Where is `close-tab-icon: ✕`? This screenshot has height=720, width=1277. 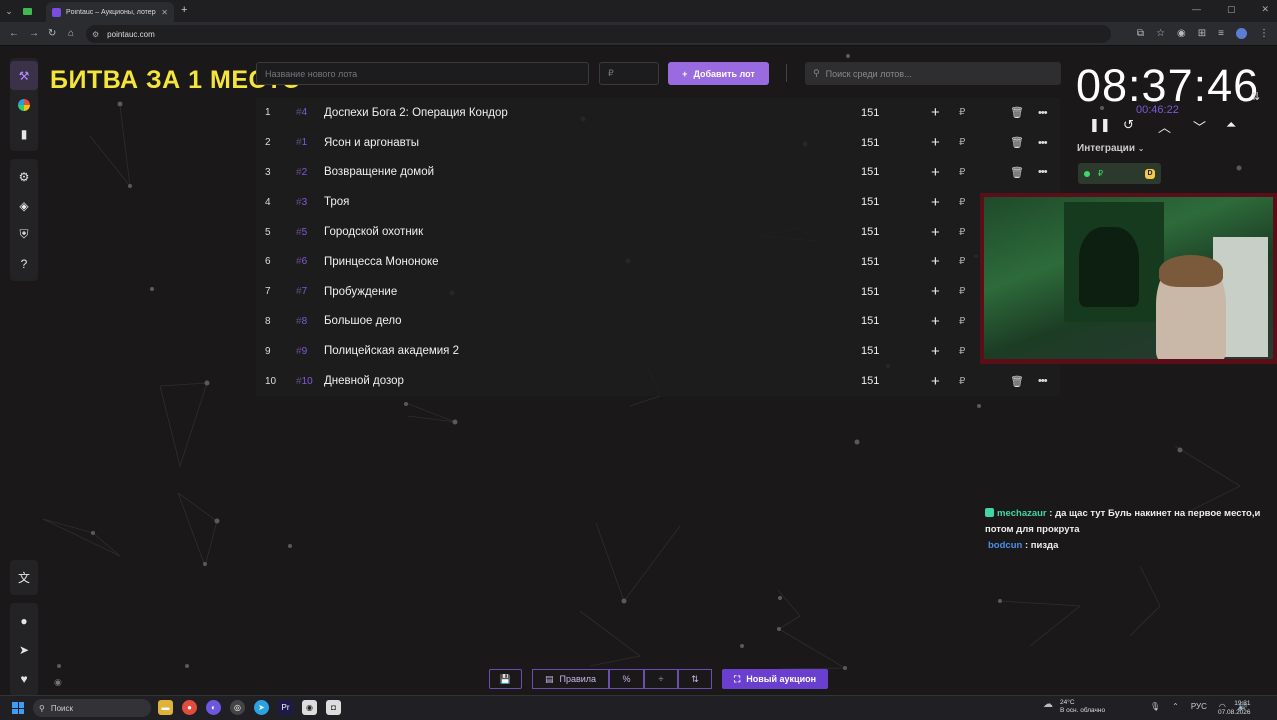 close-tab-icon: ✕ is located at coordinates (164, 12).